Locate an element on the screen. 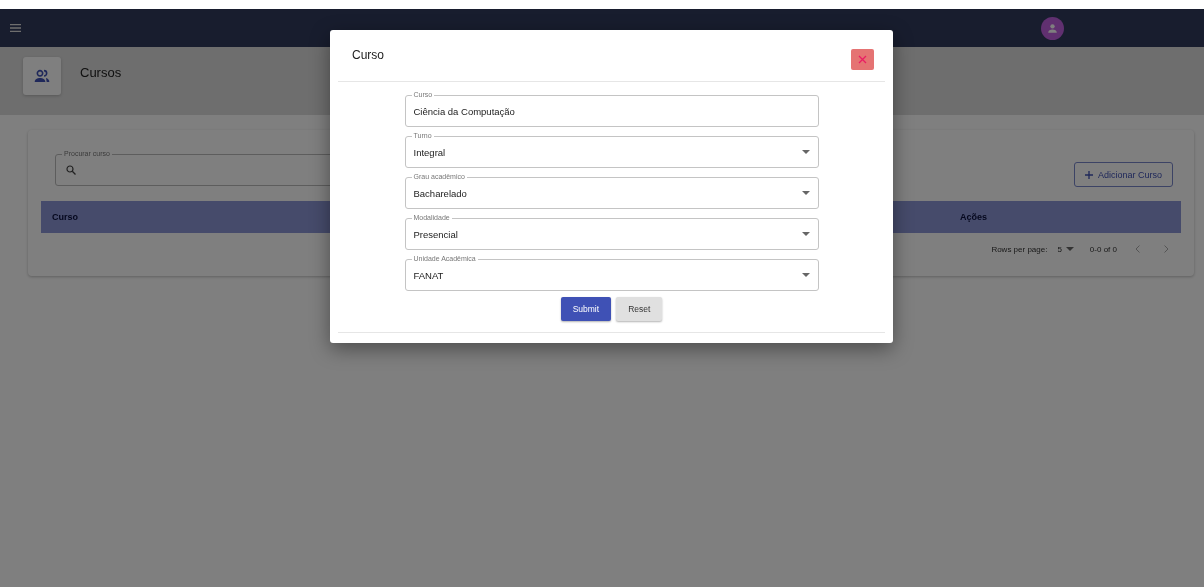  close-icon is located at coordinates (862, 59).